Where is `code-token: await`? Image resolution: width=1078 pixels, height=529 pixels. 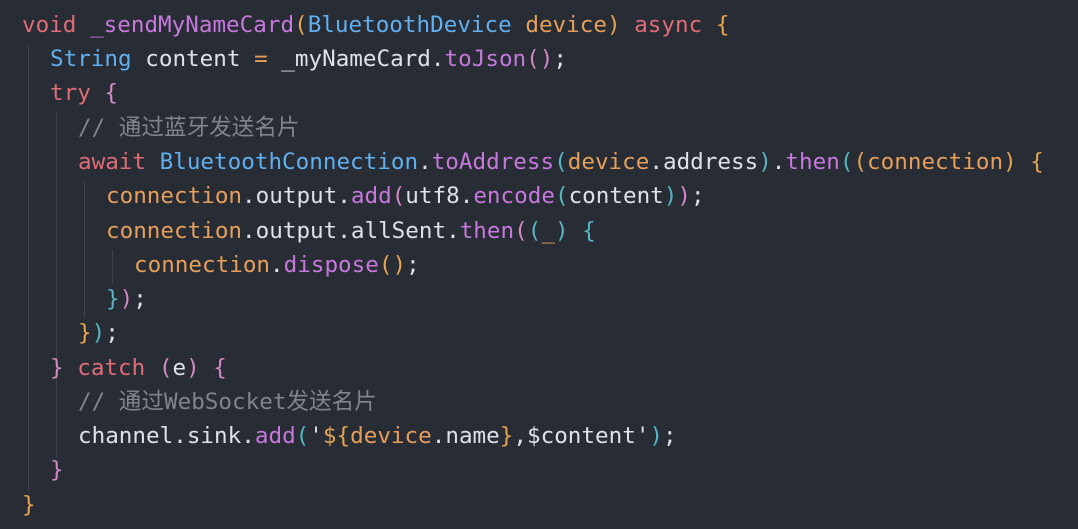 code-token: await is located at coordinates (112, 162).